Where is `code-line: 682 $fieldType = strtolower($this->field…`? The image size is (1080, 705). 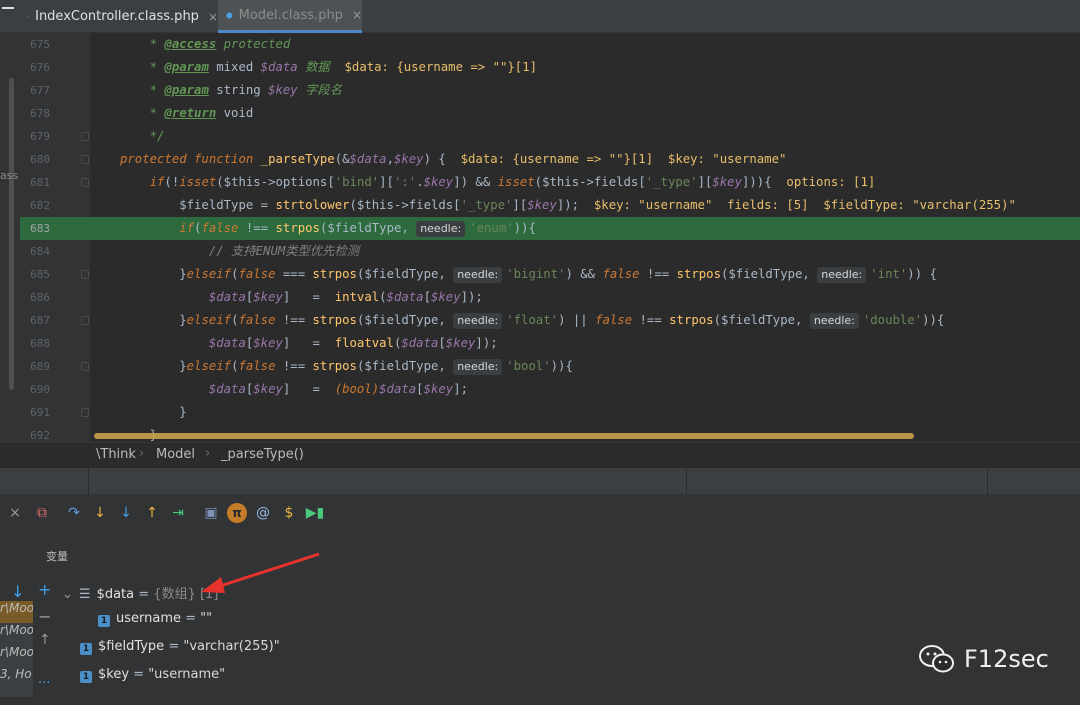
code-line: 682 $fieldType = strtolower($this->field… is located at coordinates (550, 205).